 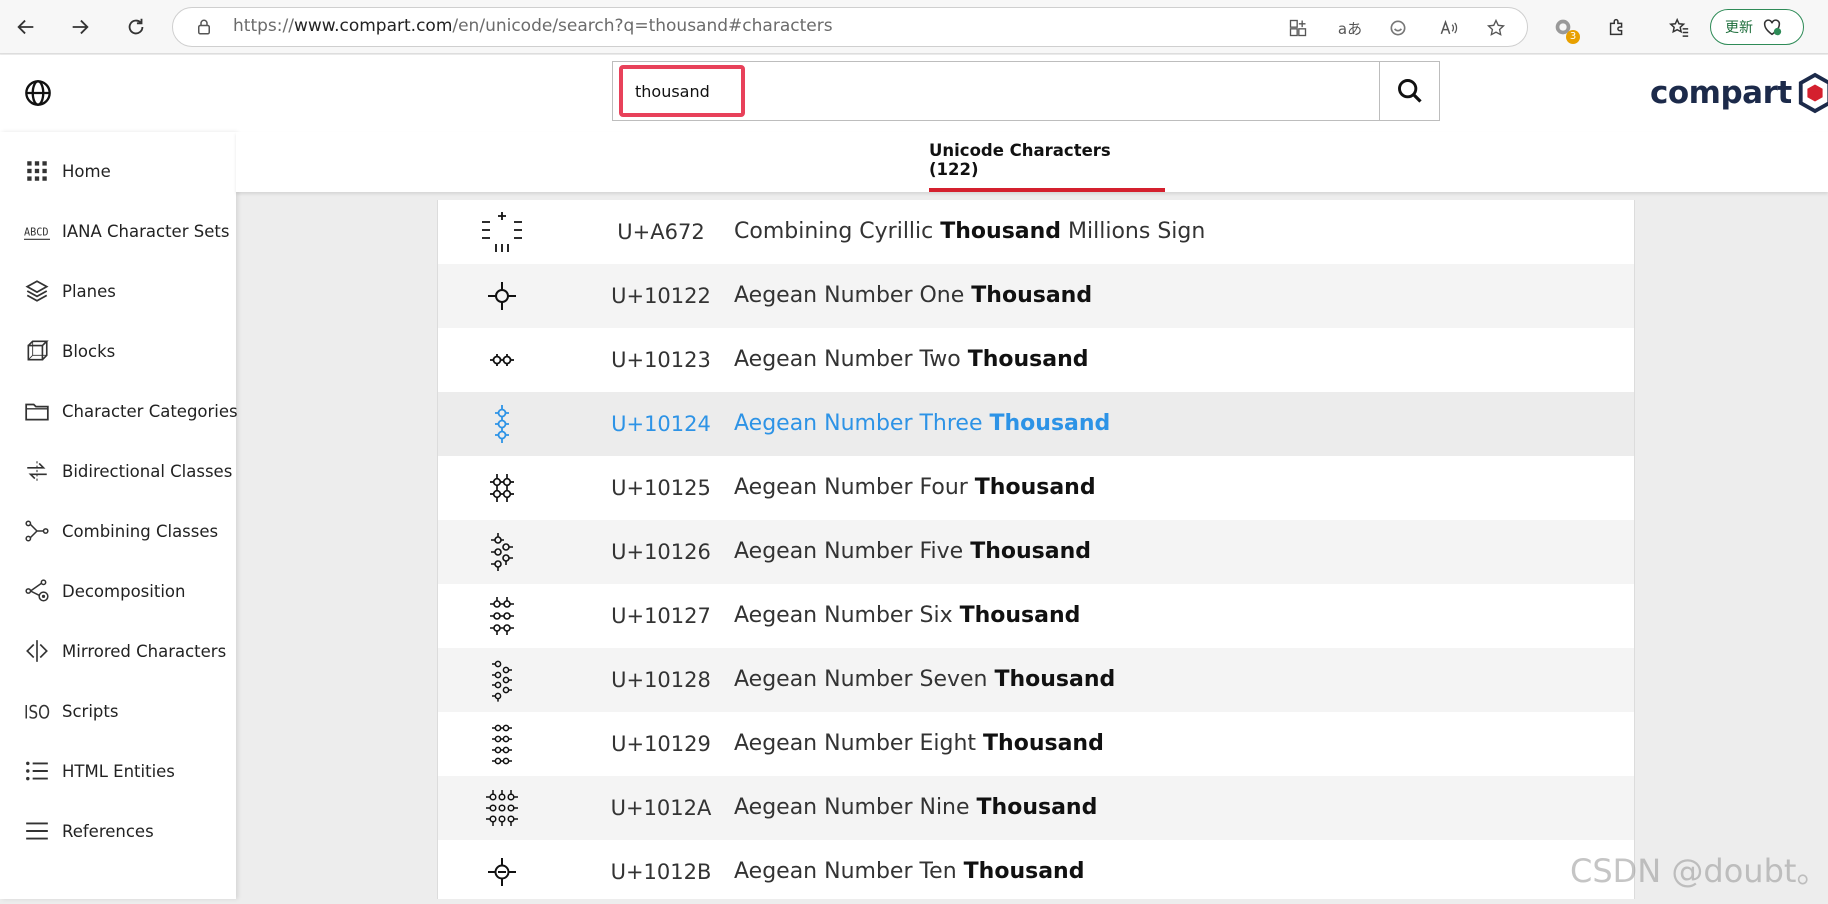 What do you see at coordinates (37, 411) in the screenshot?
I see `folder-icon` at bounding box center [37, 411].